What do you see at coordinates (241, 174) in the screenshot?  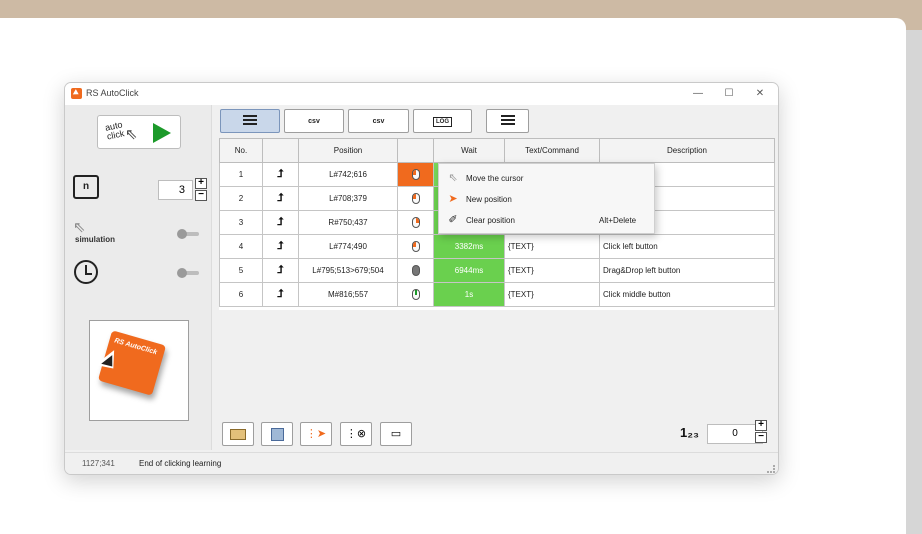 I see `row-number: 1` at bounding box center [241, 174].